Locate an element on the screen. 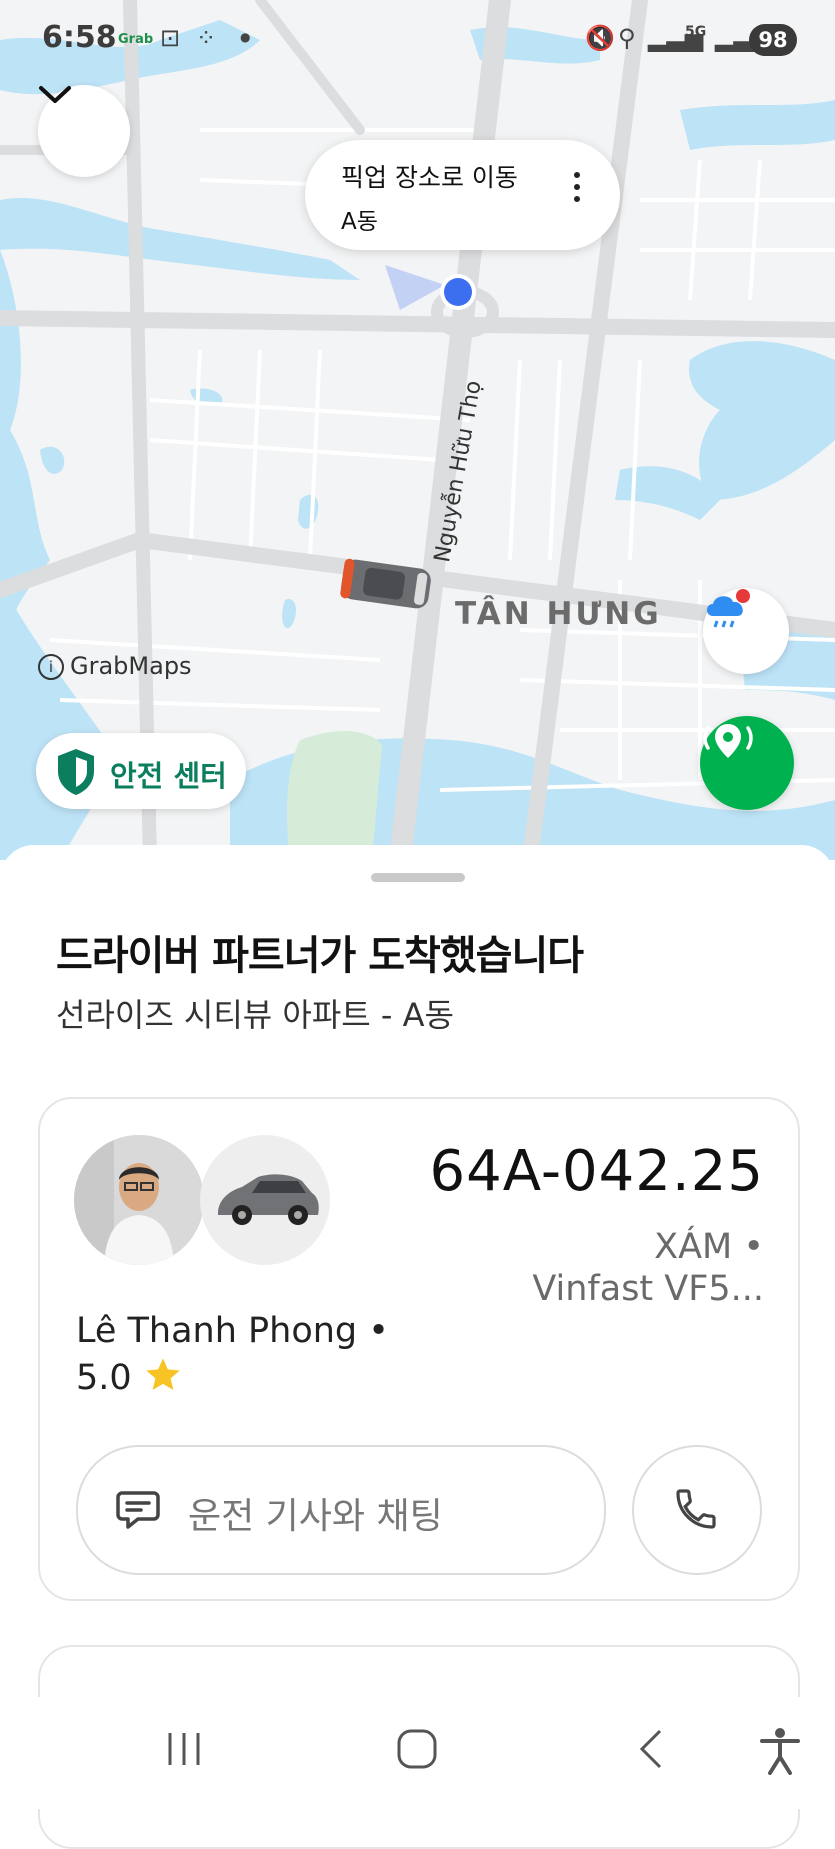 Image resolution: width=835 pixels, height=1849 pixels. status-time: 6:58 is located at coordinates (79, 37).